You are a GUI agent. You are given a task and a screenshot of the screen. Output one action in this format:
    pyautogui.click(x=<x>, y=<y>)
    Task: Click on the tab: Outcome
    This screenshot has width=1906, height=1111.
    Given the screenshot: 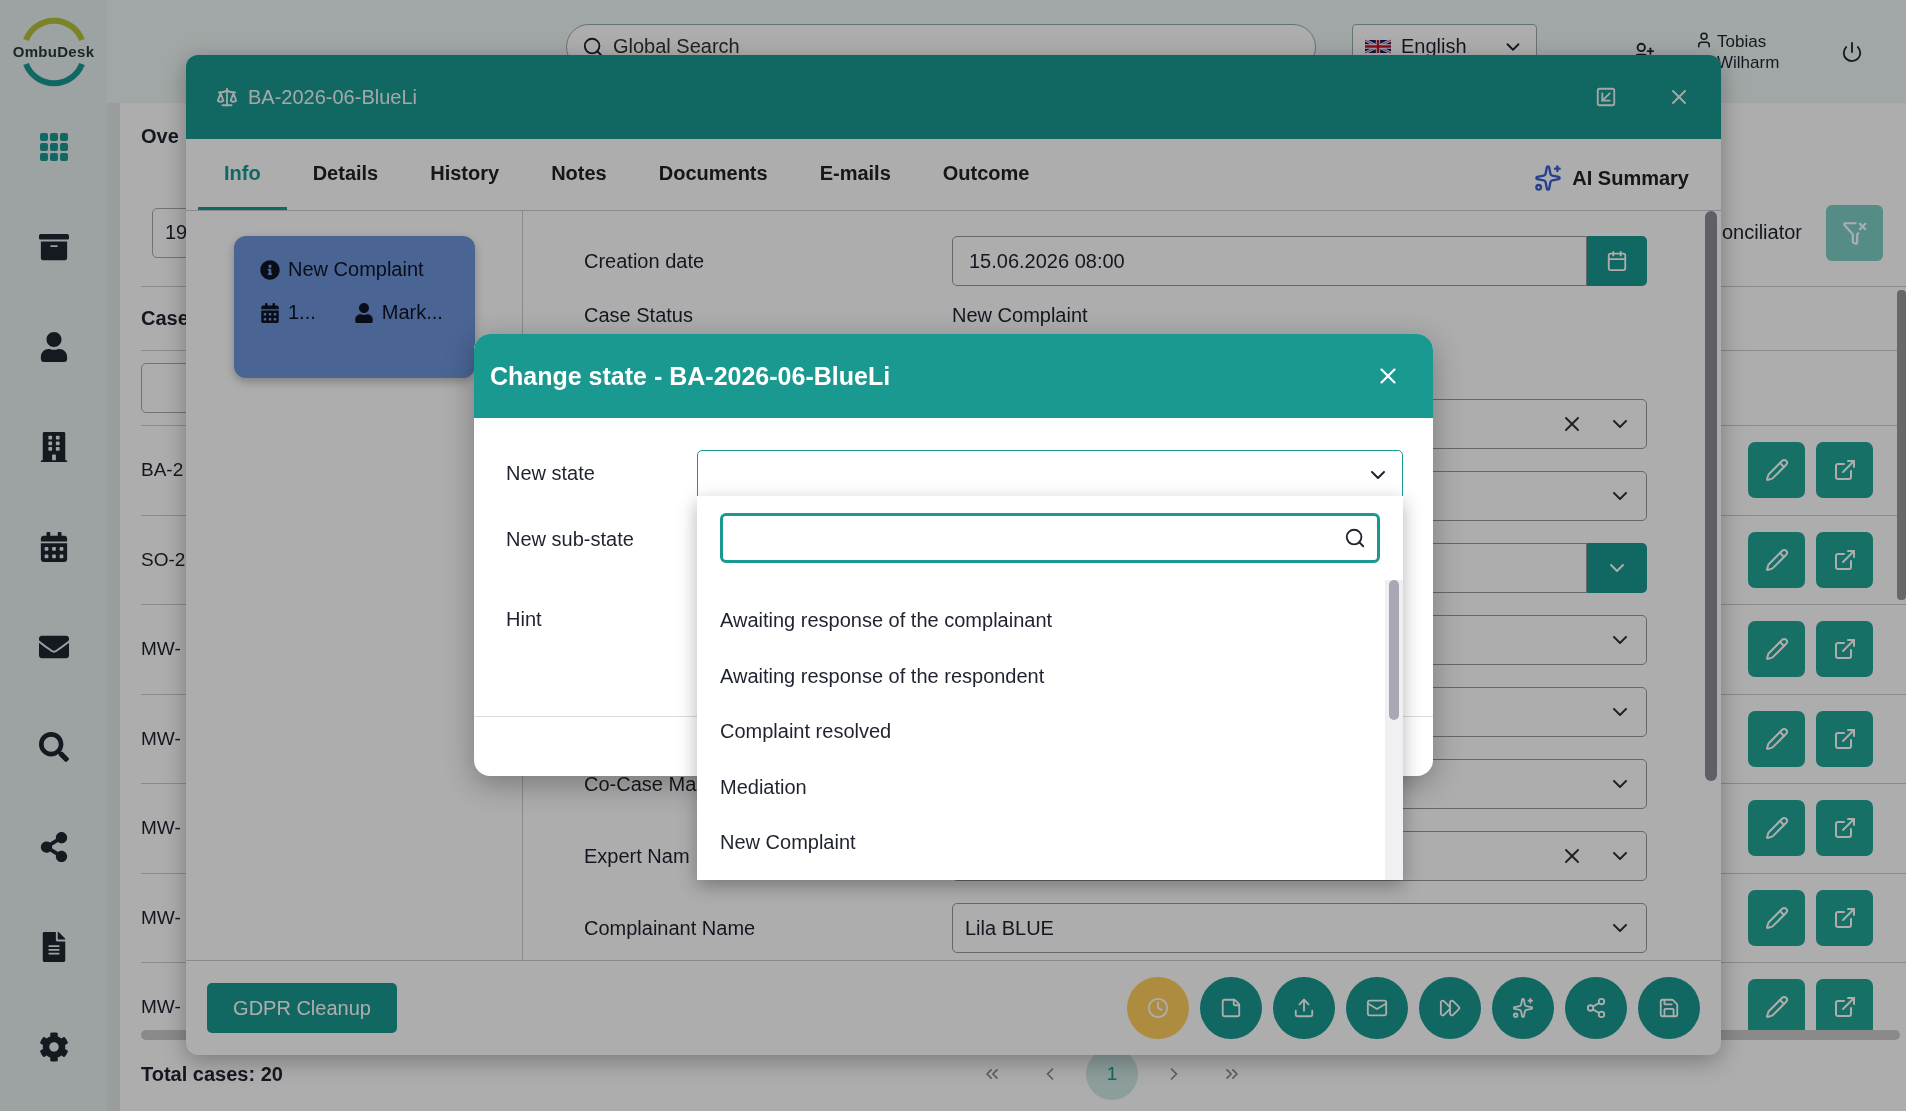 What is the action you would take?
    pyautogui.click(x=986, y=174)
    